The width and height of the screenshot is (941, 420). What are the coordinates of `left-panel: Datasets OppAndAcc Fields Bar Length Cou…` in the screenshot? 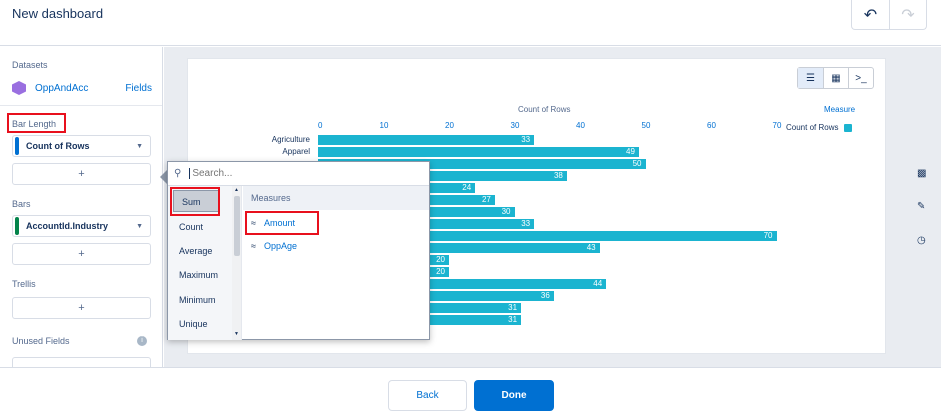 It's located at (81, 207).